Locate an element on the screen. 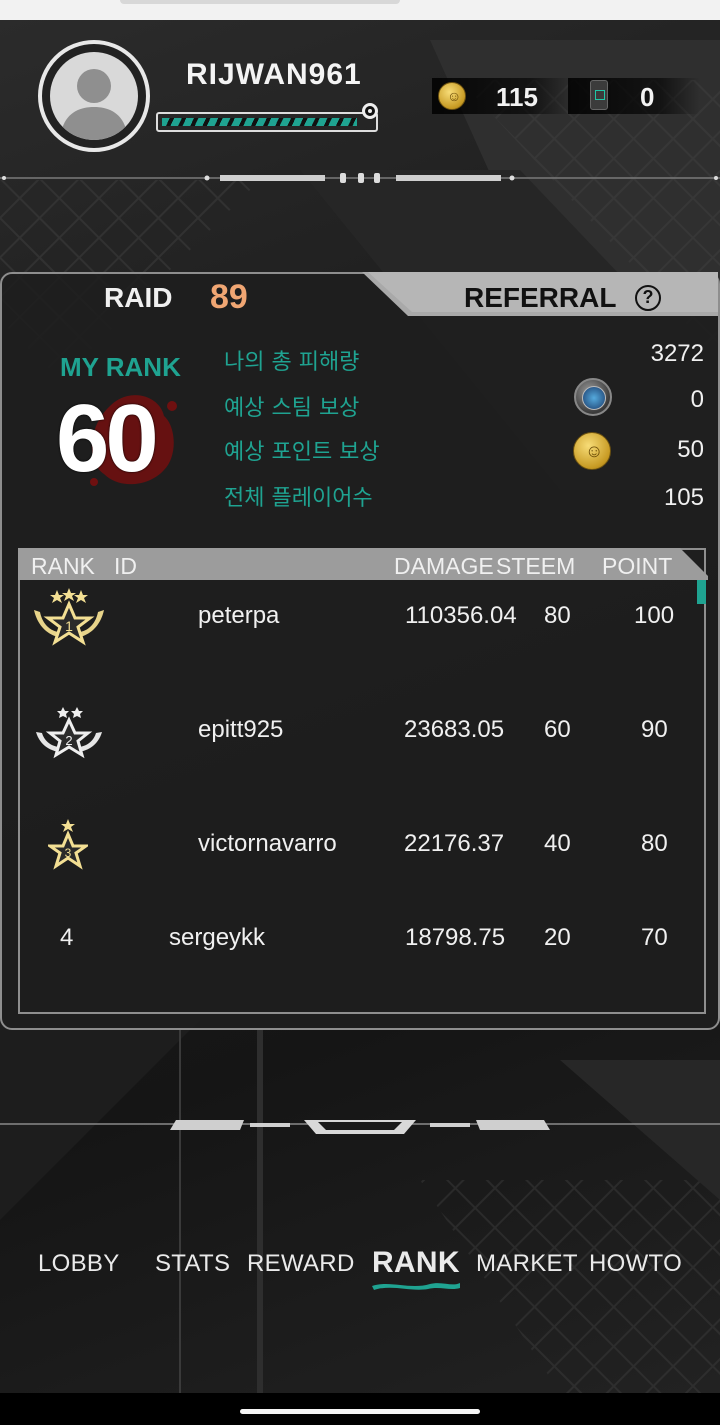 The width and height of the screenshot is (720, 1425). phone-currency: 0 is located at coordinates (634, 96).